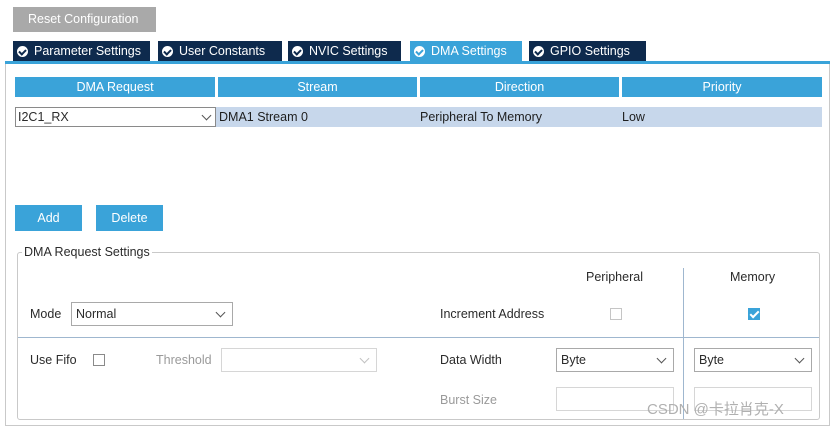 This screenshot has width=831, height=427. Describe the element at coordinates (115, 117) in the screenshot. I see `dma-request-select: I2C1_RX` at that location.